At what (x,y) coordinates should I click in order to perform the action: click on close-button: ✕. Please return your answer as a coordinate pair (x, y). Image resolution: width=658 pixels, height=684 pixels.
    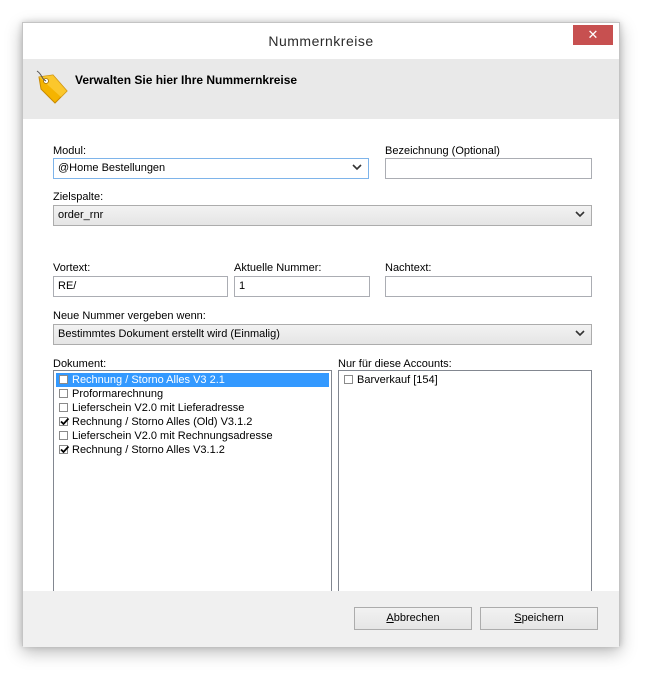
    Looking at the image, I should click on (593, 35).